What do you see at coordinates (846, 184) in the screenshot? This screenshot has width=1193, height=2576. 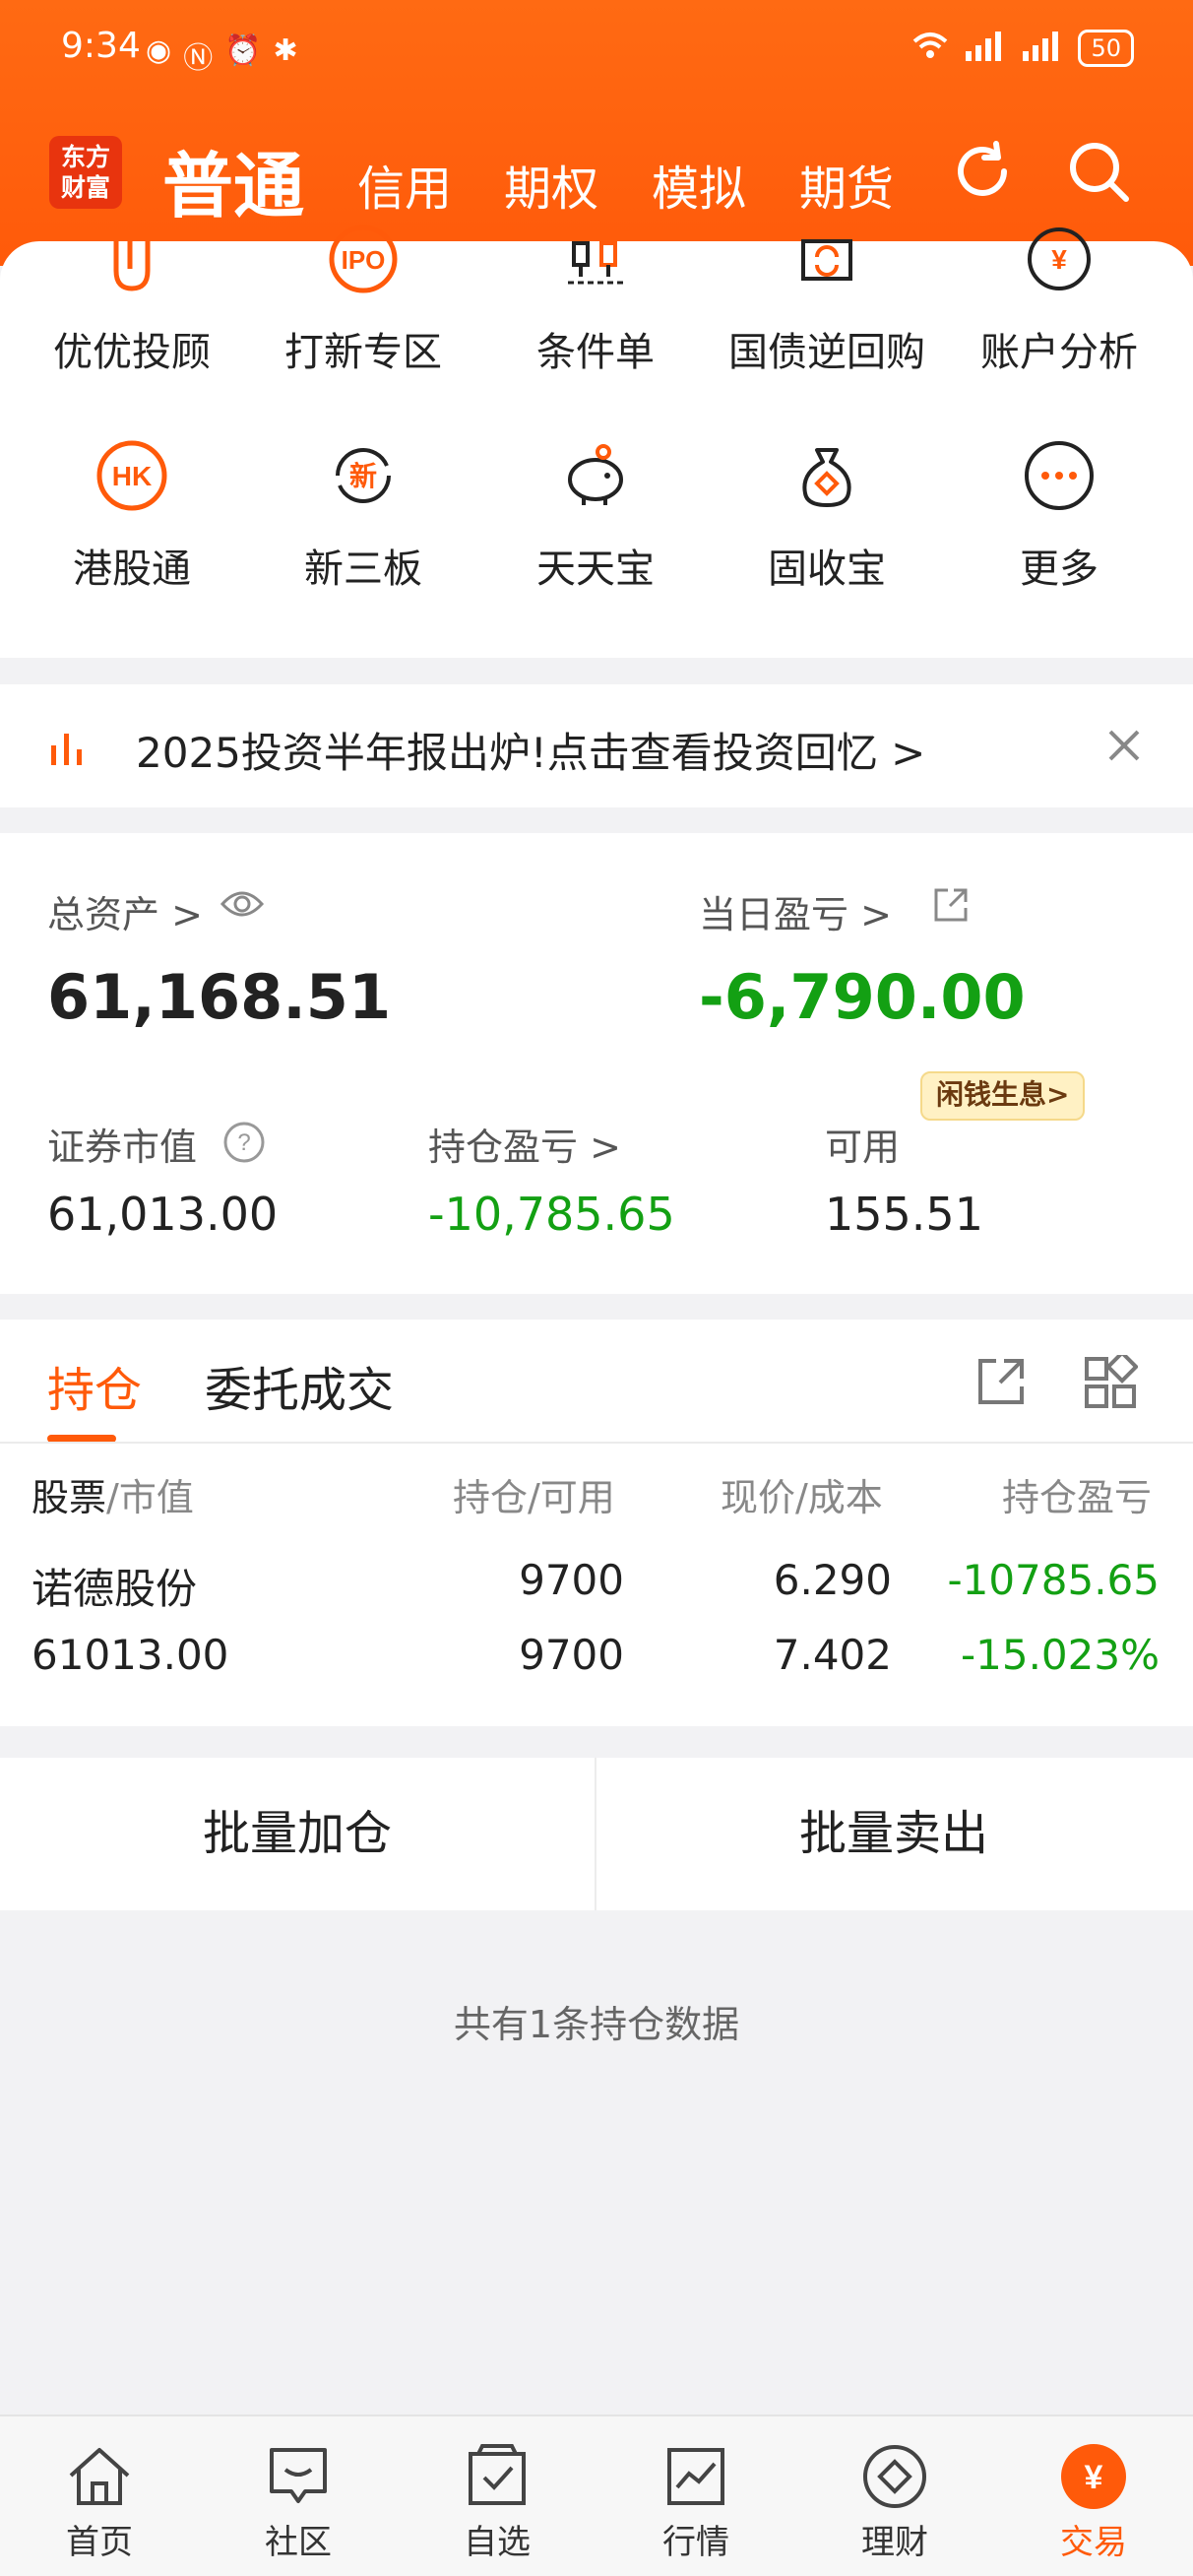 I see `tab-futures: 期货` at bounding box center [846, 184].